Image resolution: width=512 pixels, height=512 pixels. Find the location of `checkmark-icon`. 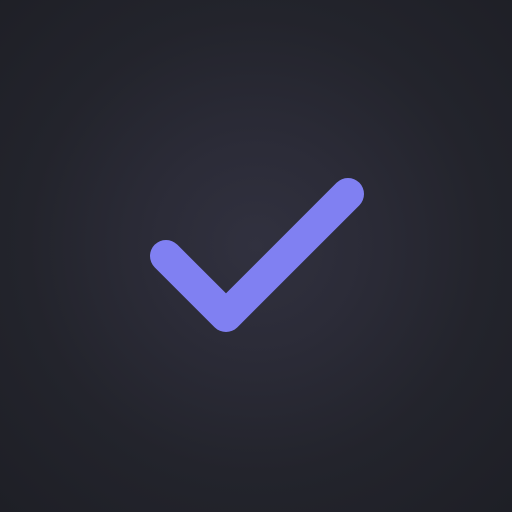

checkmark-icon is located at coordinates (257, 255).